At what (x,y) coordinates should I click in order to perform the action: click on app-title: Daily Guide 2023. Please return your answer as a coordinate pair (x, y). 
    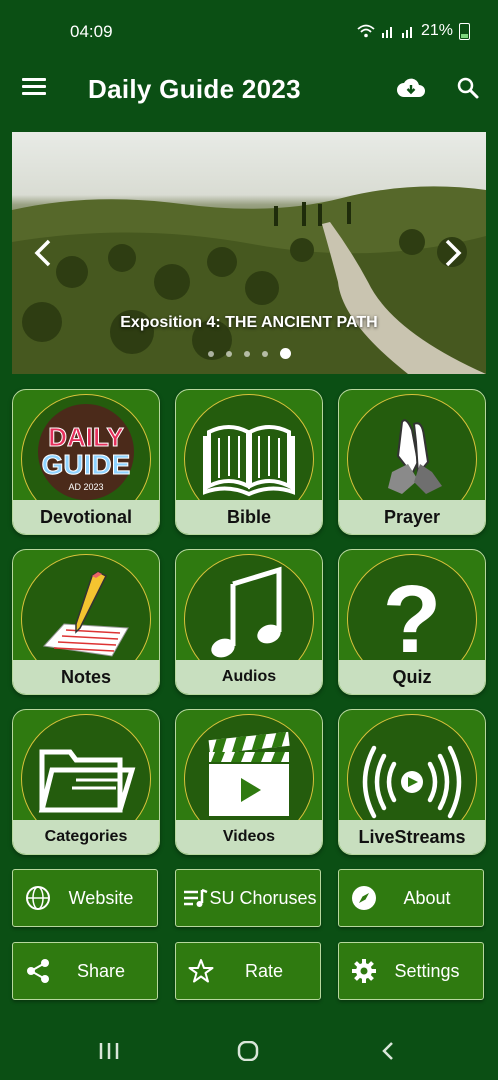
    Looking at the image, I should click on (194, 89).